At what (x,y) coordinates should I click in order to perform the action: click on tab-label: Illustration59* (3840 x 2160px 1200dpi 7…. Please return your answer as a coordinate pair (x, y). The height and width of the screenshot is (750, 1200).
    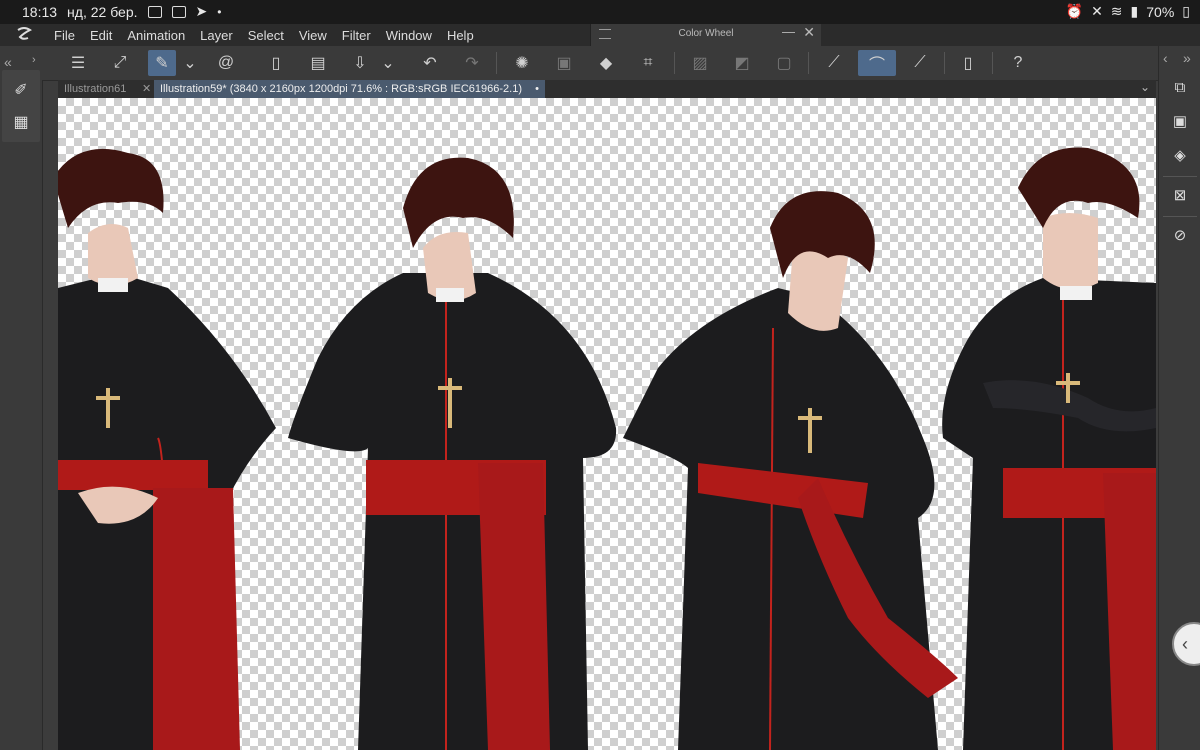
    Looking at the image, I should click on (341, 89).